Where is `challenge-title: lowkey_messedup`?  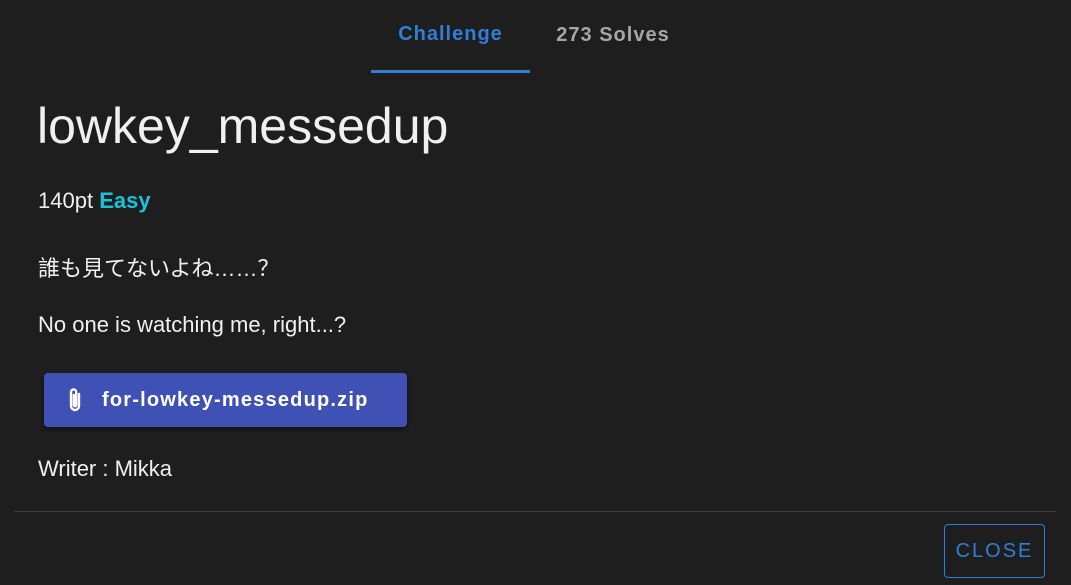
challenge-title: lowkey_messedup is located at coordinates (243, 126).